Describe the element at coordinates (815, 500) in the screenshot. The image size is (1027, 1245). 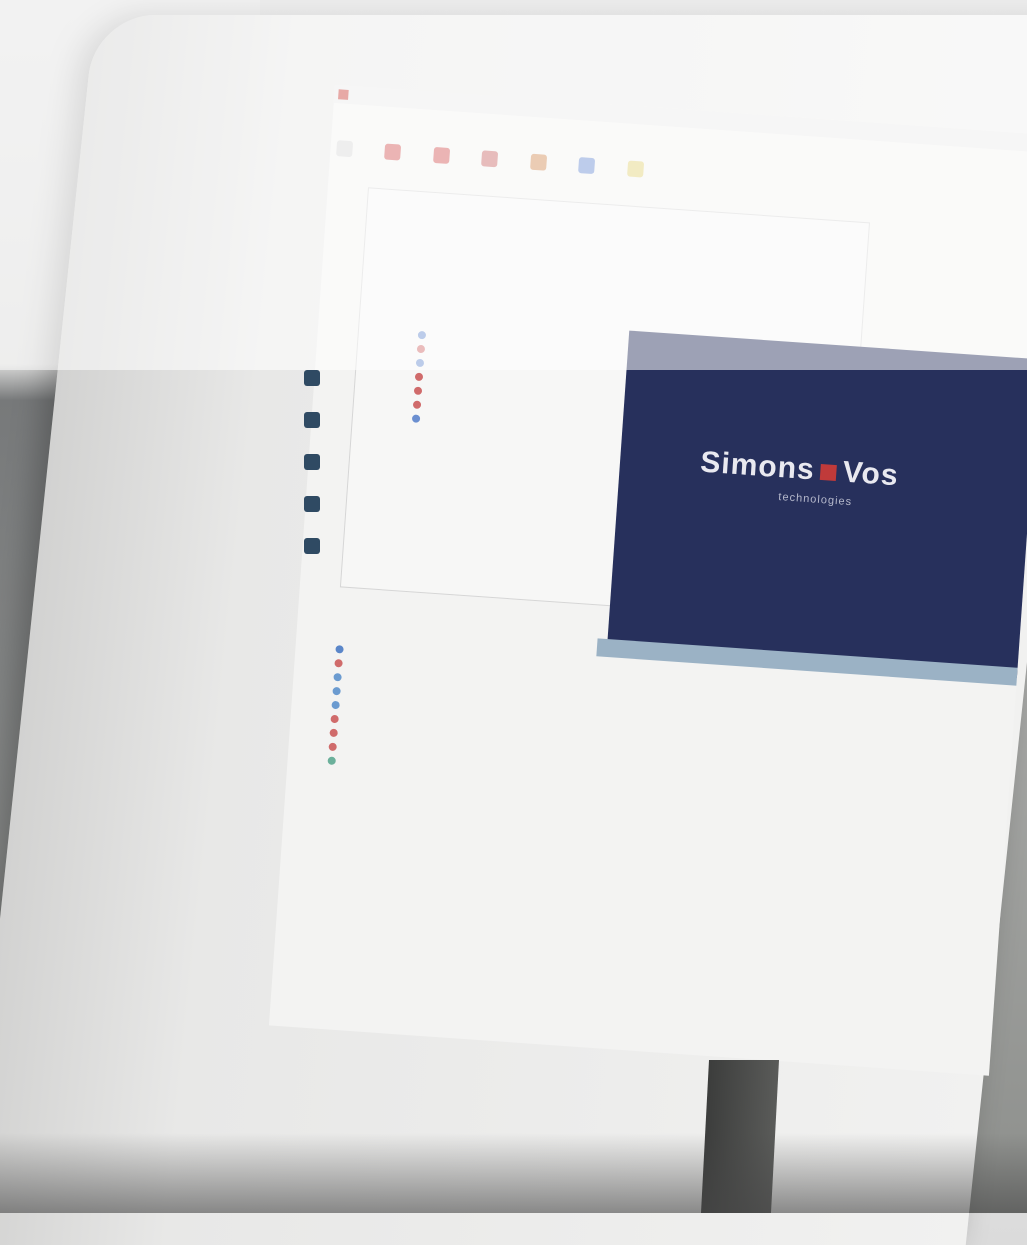
I see `brand-tagline: technologies` at that location.